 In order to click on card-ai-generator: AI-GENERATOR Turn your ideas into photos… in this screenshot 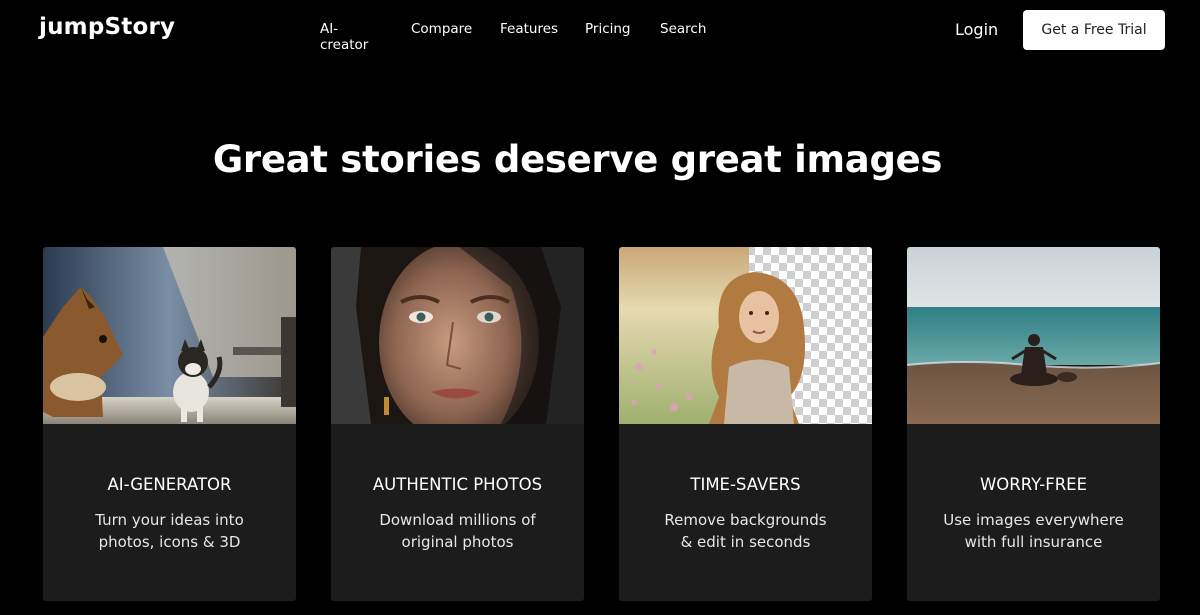, I will do `click(169, 424)`.